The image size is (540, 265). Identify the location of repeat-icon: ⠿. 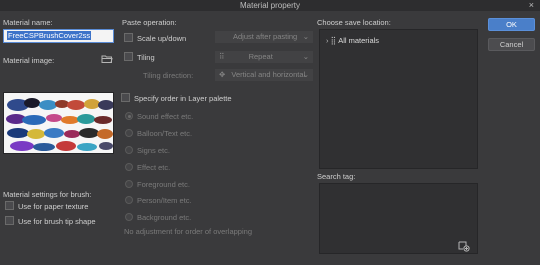
(222, 56).